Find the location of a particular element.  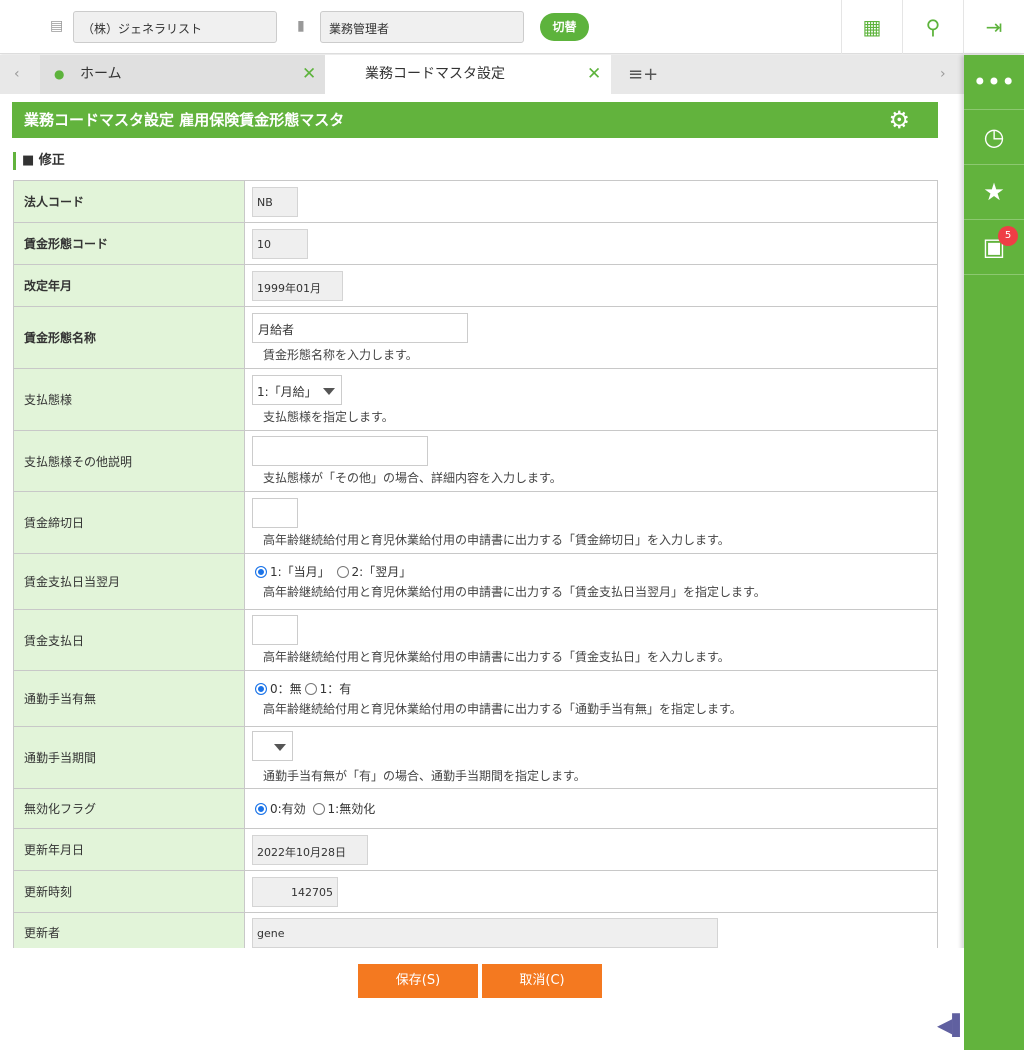

section-title: ■ 修正 is located at coordinates (39, 161).